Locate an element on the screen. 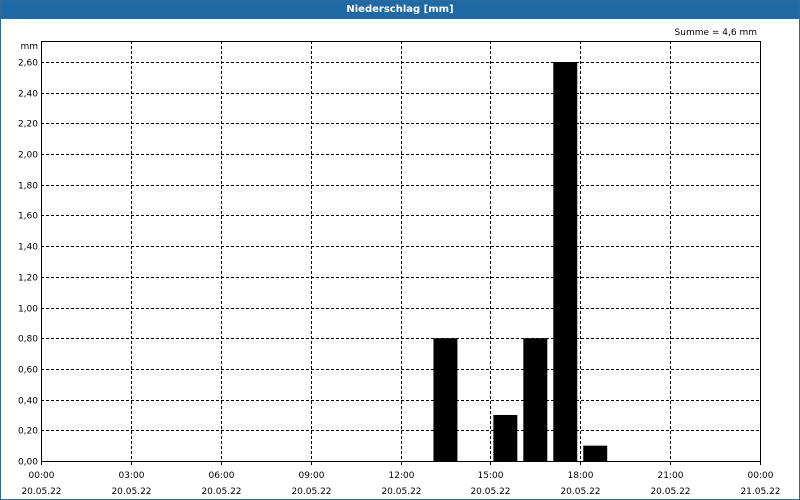  sum-label: Summe = 4,6 mm is located at coordinates (716, 33).